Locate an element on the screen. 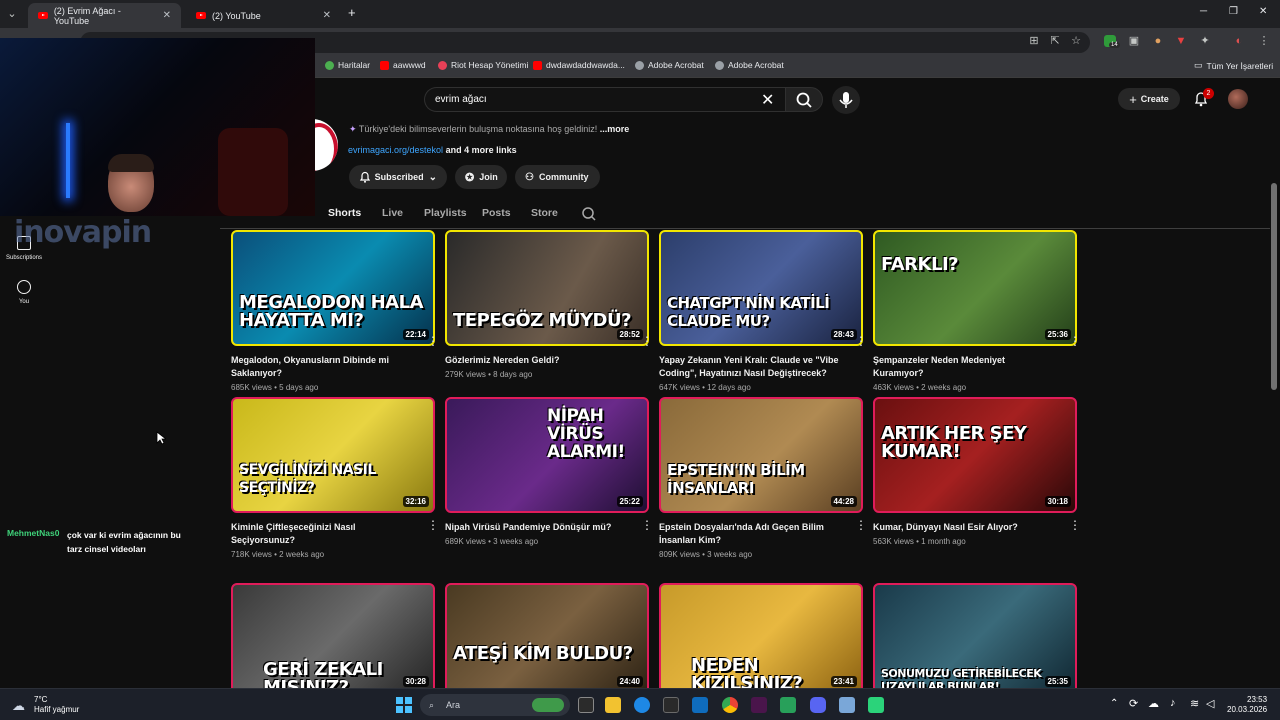  chrome-icon is located at coordinates (730, 705).